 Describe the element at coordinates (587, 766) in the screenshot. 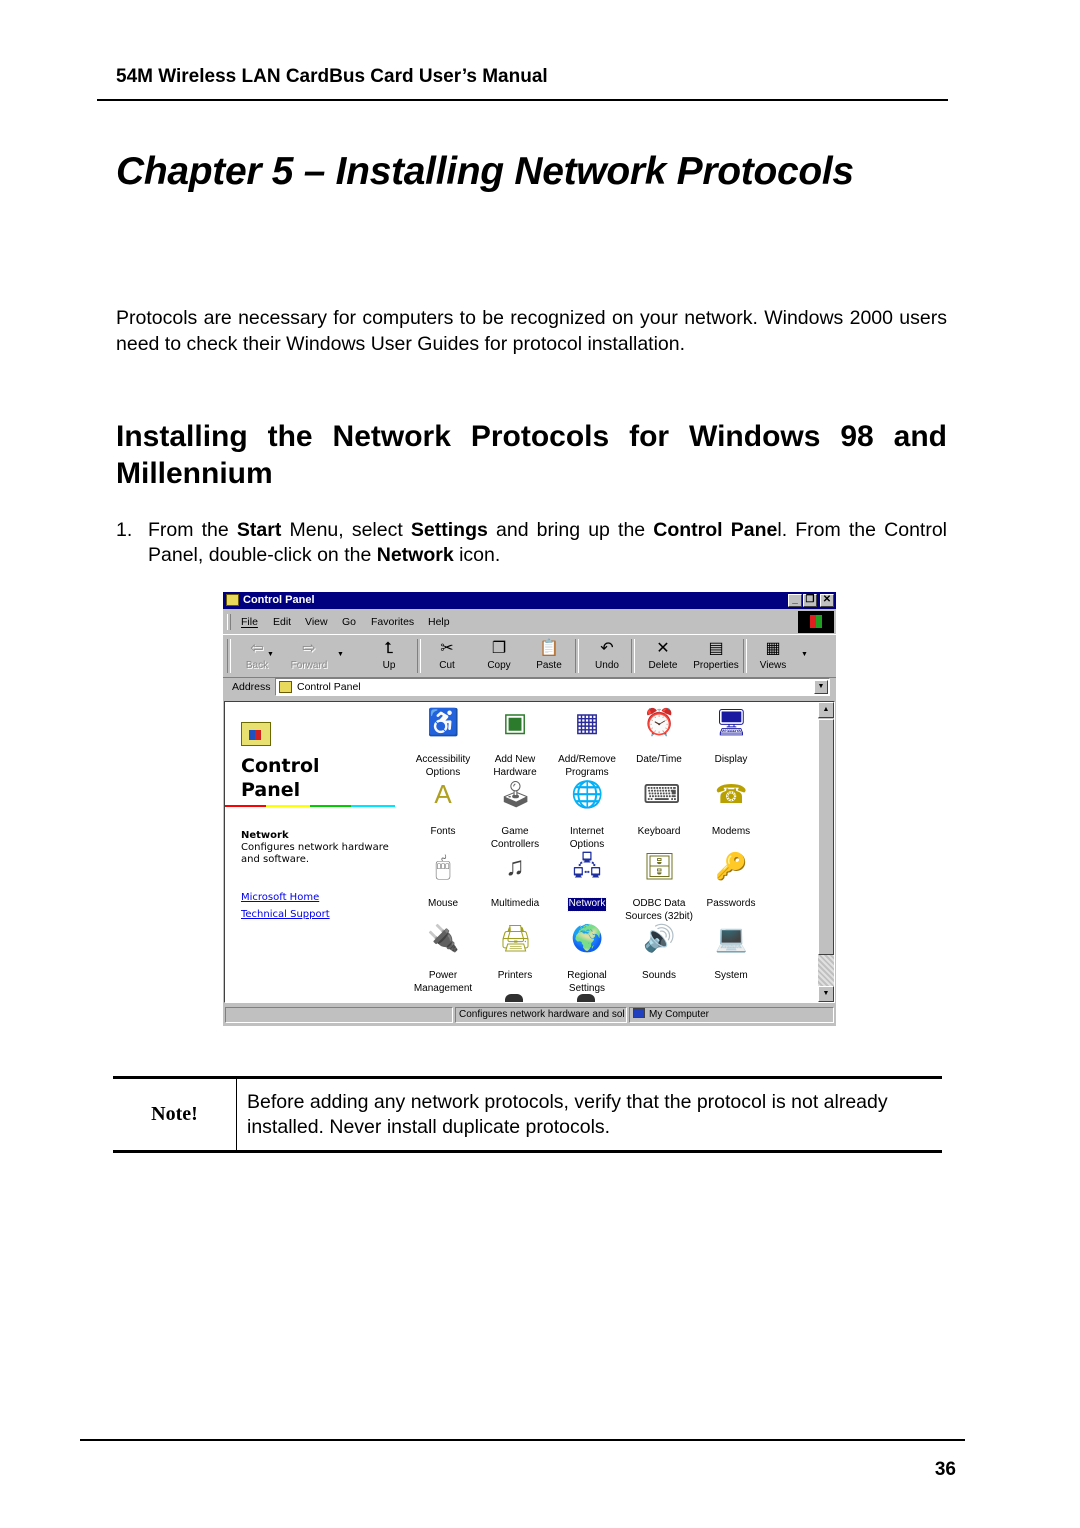

I see `item-label: Add/Remove Programs` at that location.